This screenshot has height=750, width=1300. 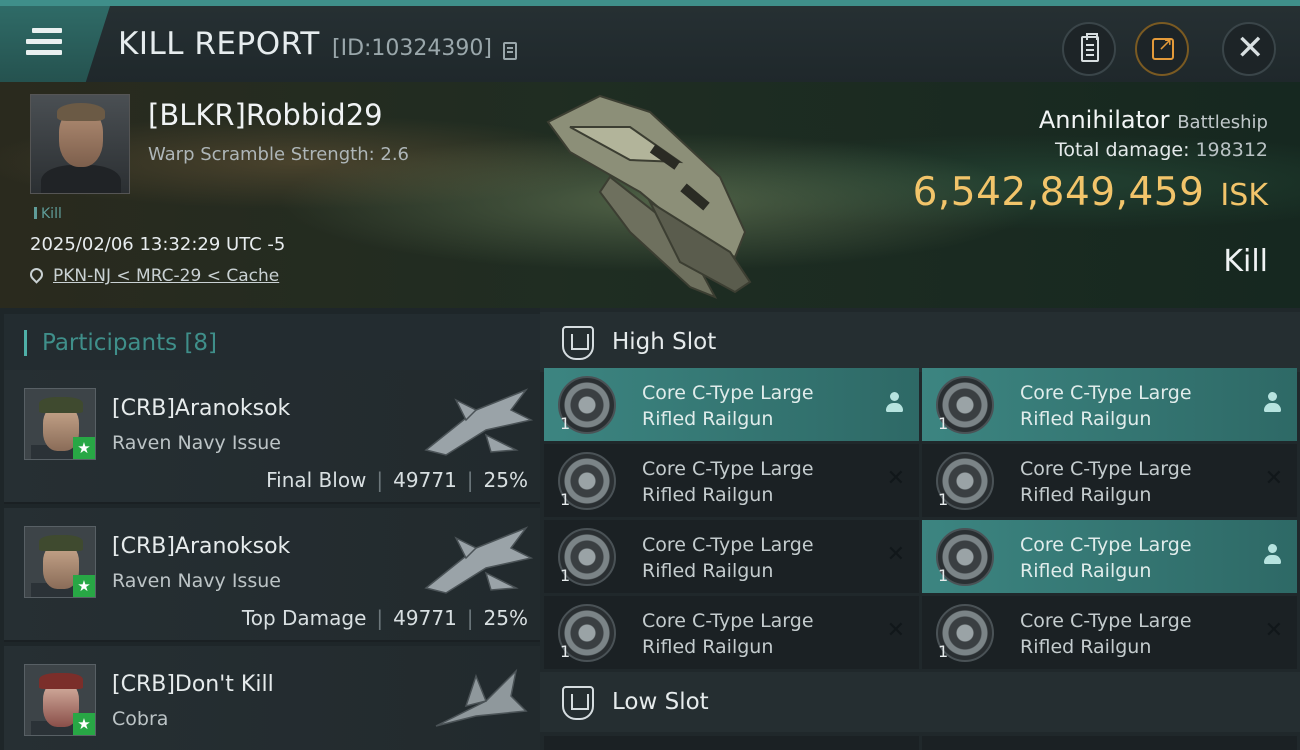 What do you see at coordinates (193, 684) in the screenshot?
I see `participant-name: [CRB]Don't Kill` at bounding box center [193, 684].